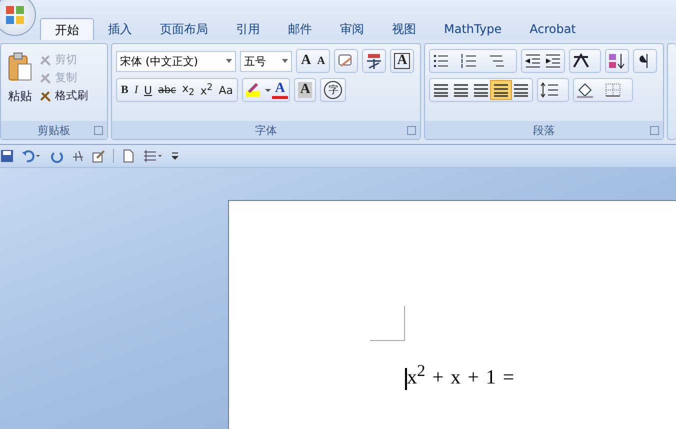  What do you see at coordinates (20, 67) in the screenshot?
I see `clipboard-icon` at bounding box center [20, 67].